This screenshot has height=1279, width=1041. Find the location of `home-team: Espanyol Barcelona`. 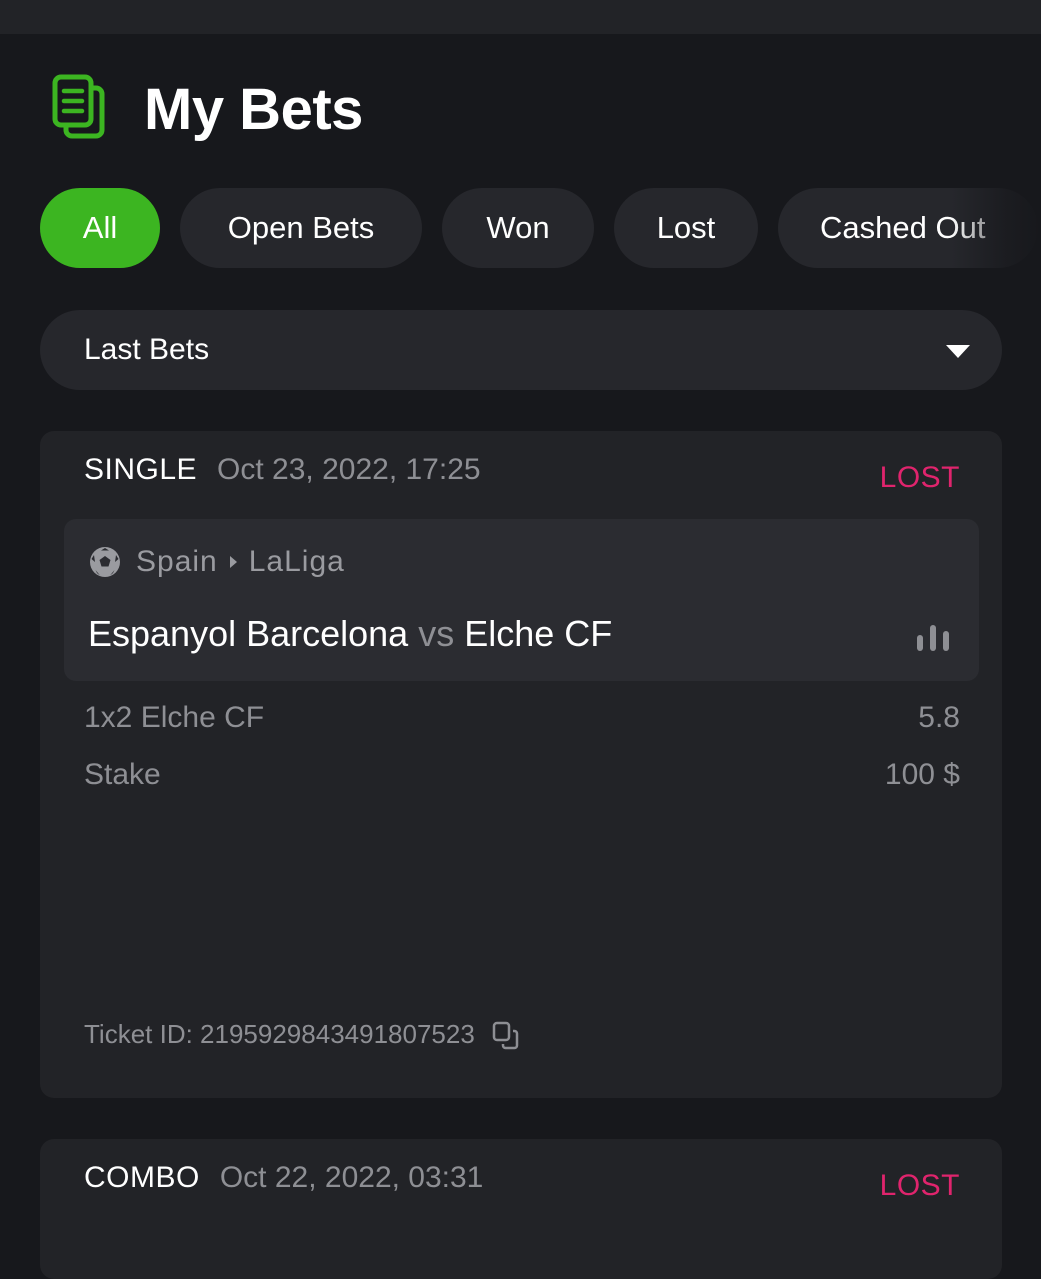

home-team: Espanyol Barcelona is located at coordinates (248, 633).